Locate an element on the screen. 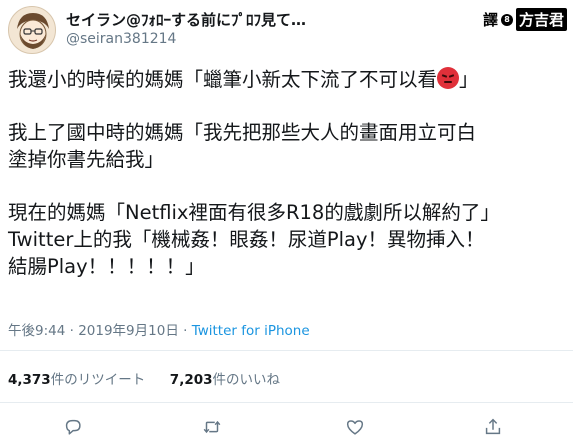  tweet-line-text: 」 is located at coordinates (469, 79).